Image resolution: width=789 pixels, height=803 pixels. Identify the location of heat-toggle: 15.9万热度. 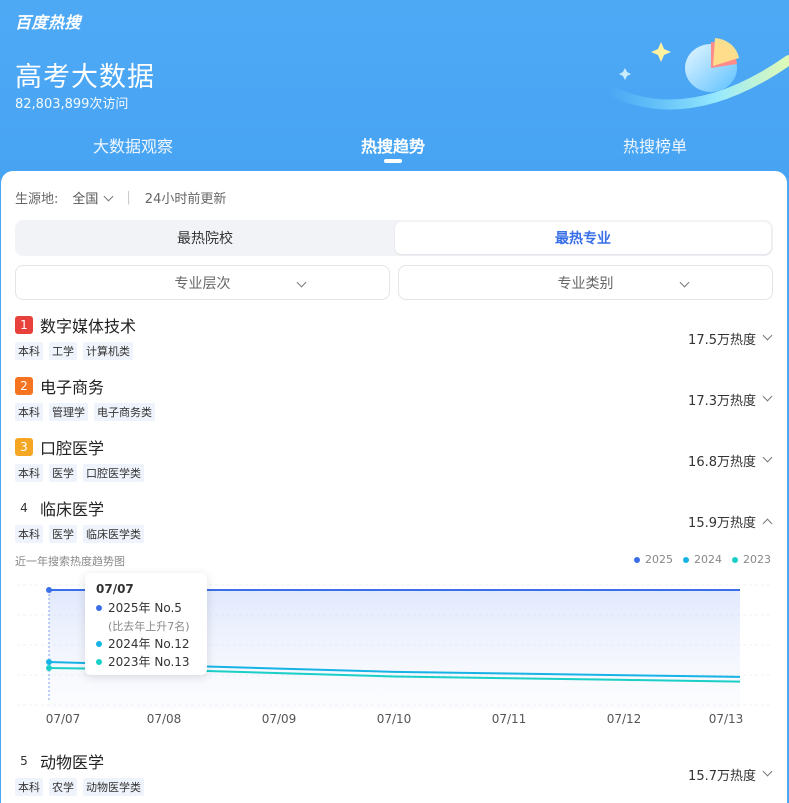
(730, 521).